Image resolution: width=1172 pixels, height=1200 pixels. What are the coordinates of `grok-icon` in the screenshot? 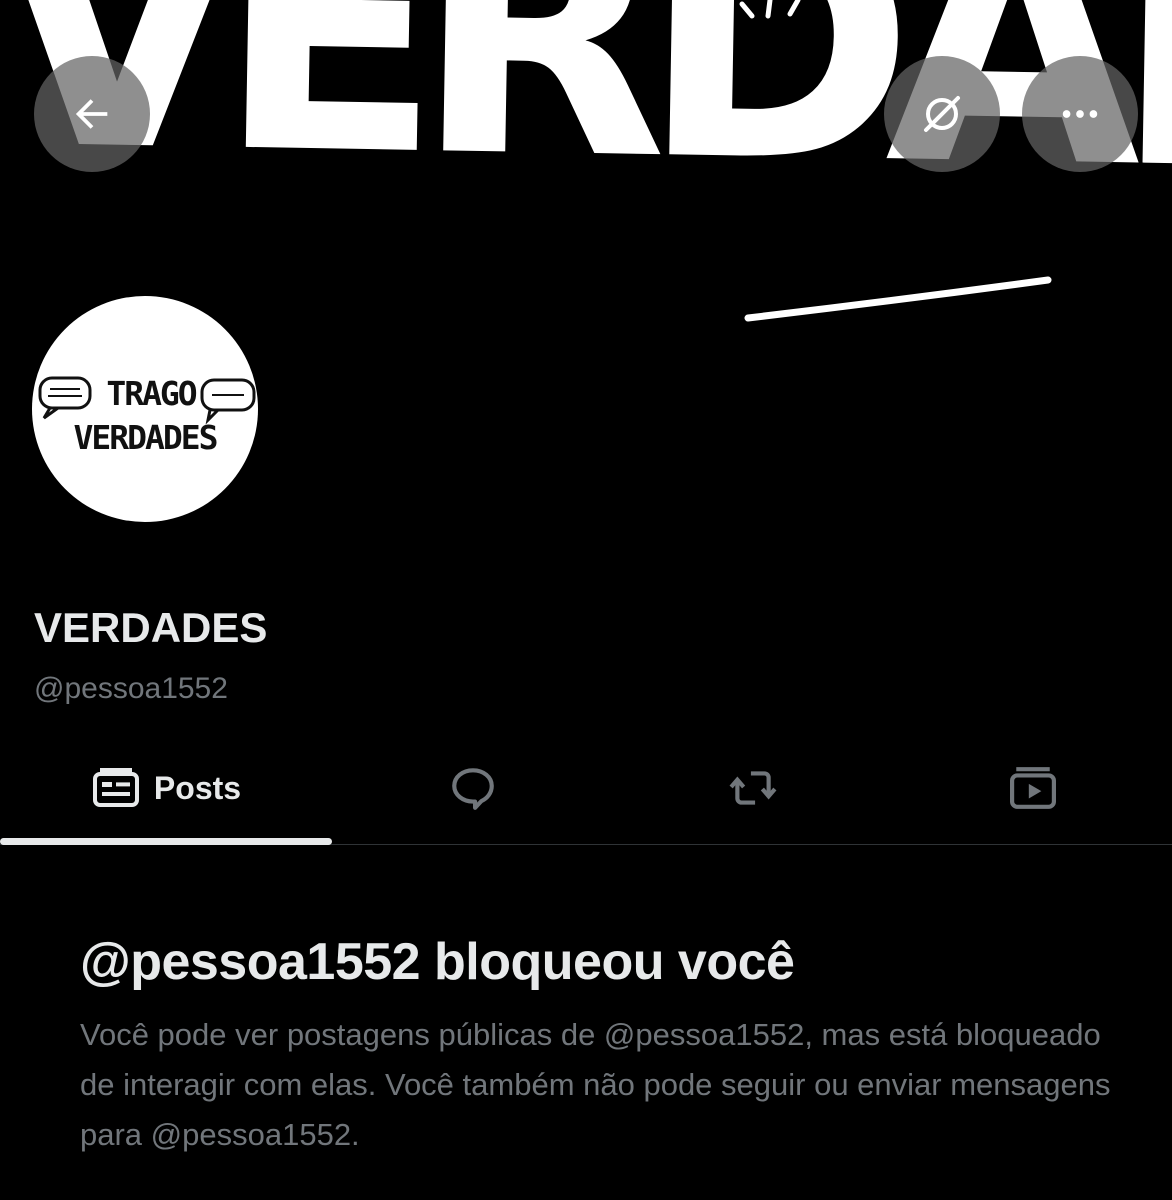 It's located at (942, 114).